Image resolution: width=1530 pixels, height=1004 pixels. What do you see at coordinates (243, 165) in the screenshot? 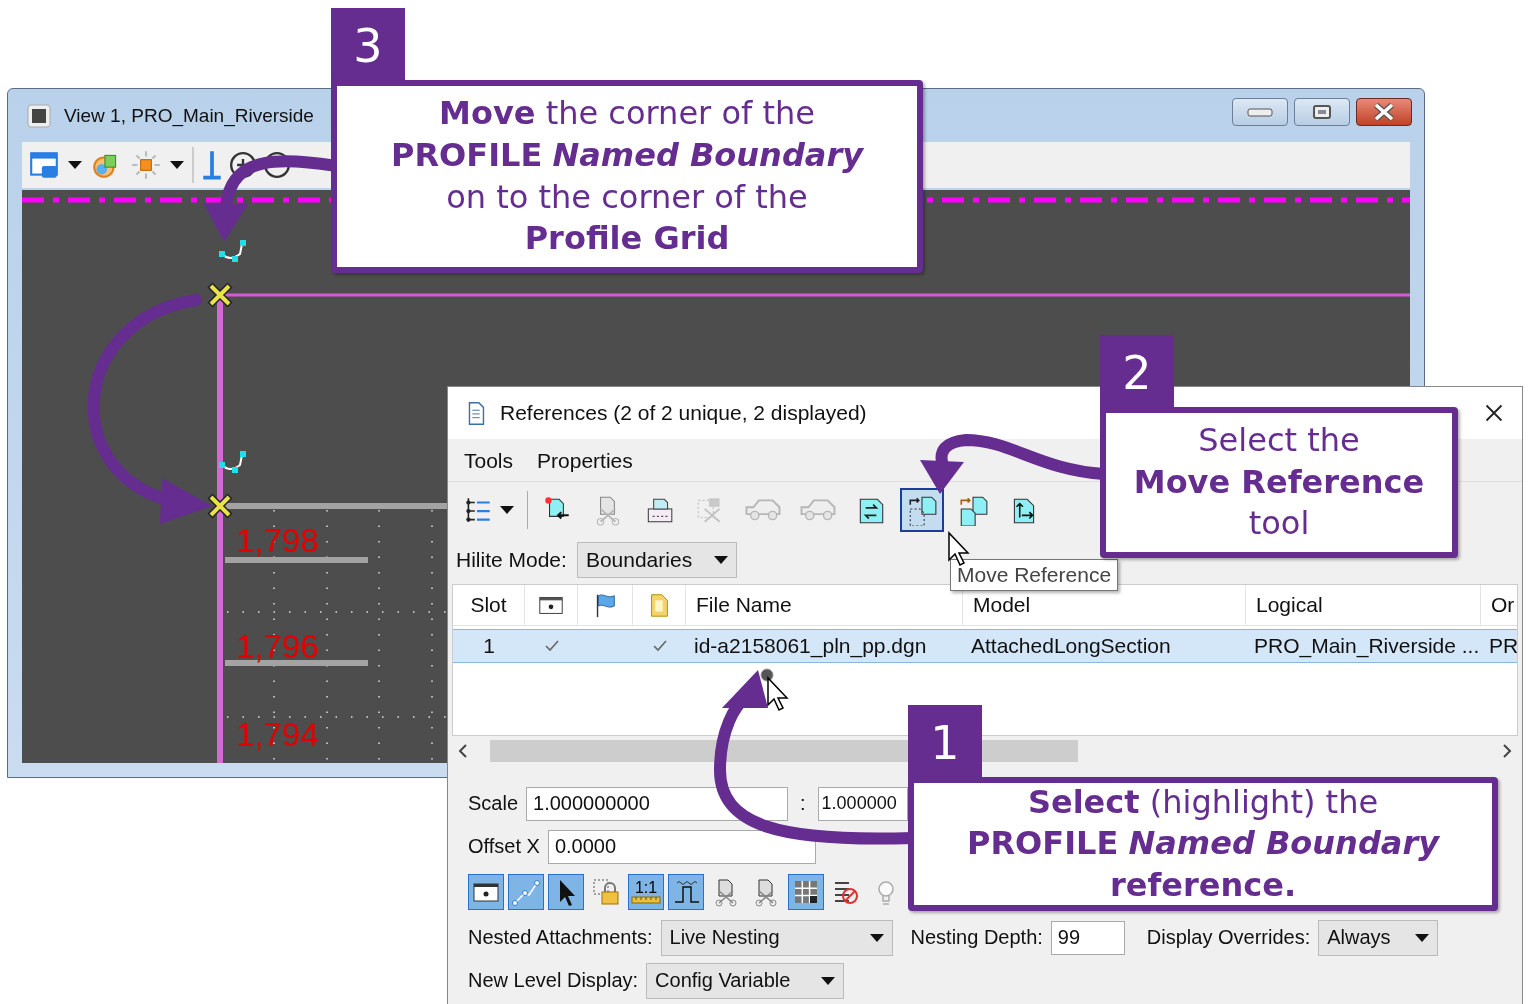
I see `zoom-in-icon` at bounding box center [243, 165].